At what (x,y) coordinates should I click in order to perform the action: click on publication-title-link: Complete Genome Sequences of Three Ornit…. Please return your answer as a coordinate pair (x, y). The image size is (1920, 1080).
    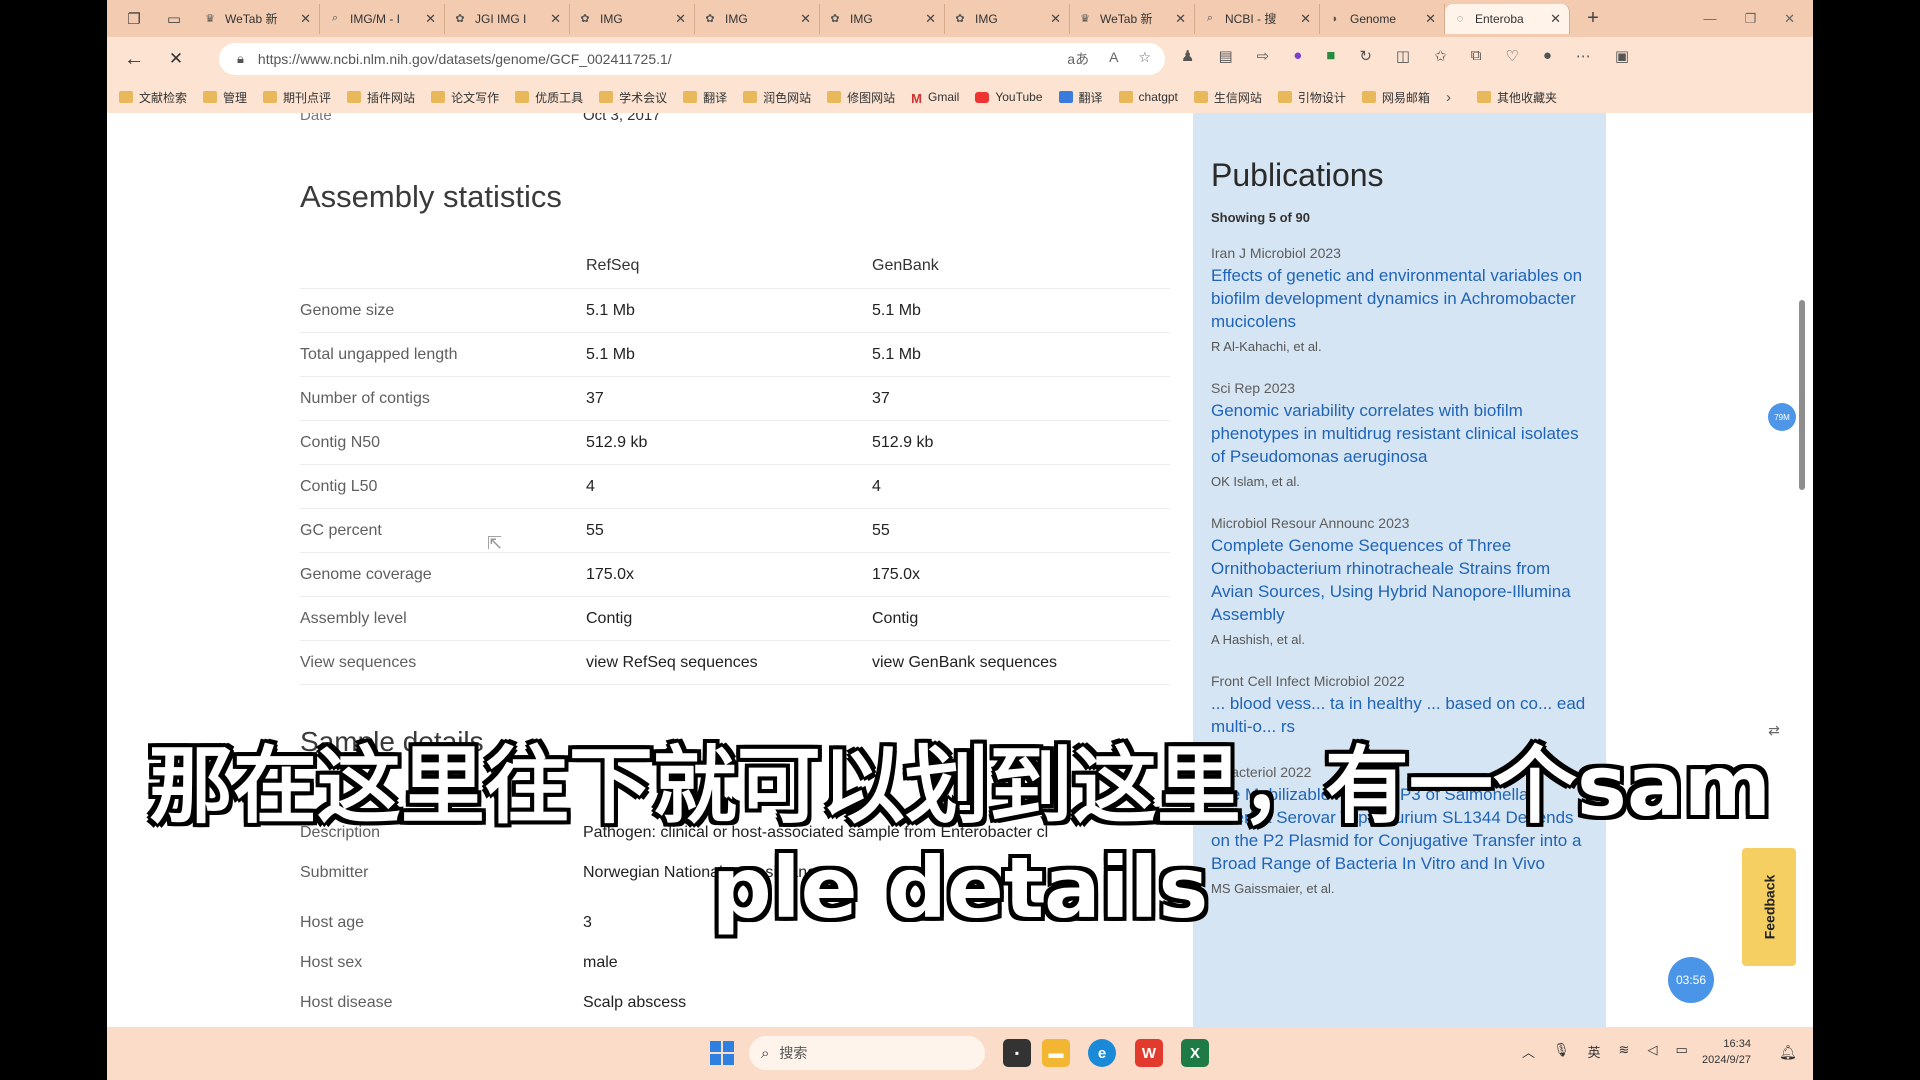
    Looking at the image, I should click on (1399, 580).